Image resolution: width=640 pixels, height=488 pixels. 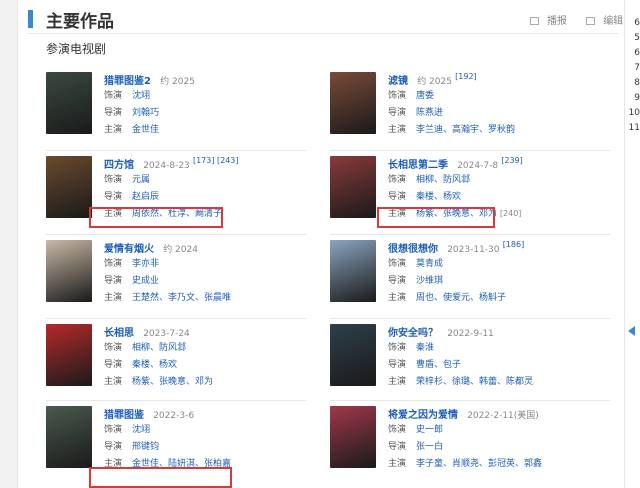 What do you see at coordinates (124, 415) in the screenshot?
I see `drama-title: 猎罪图鉴` at bounding box center [124, 415].